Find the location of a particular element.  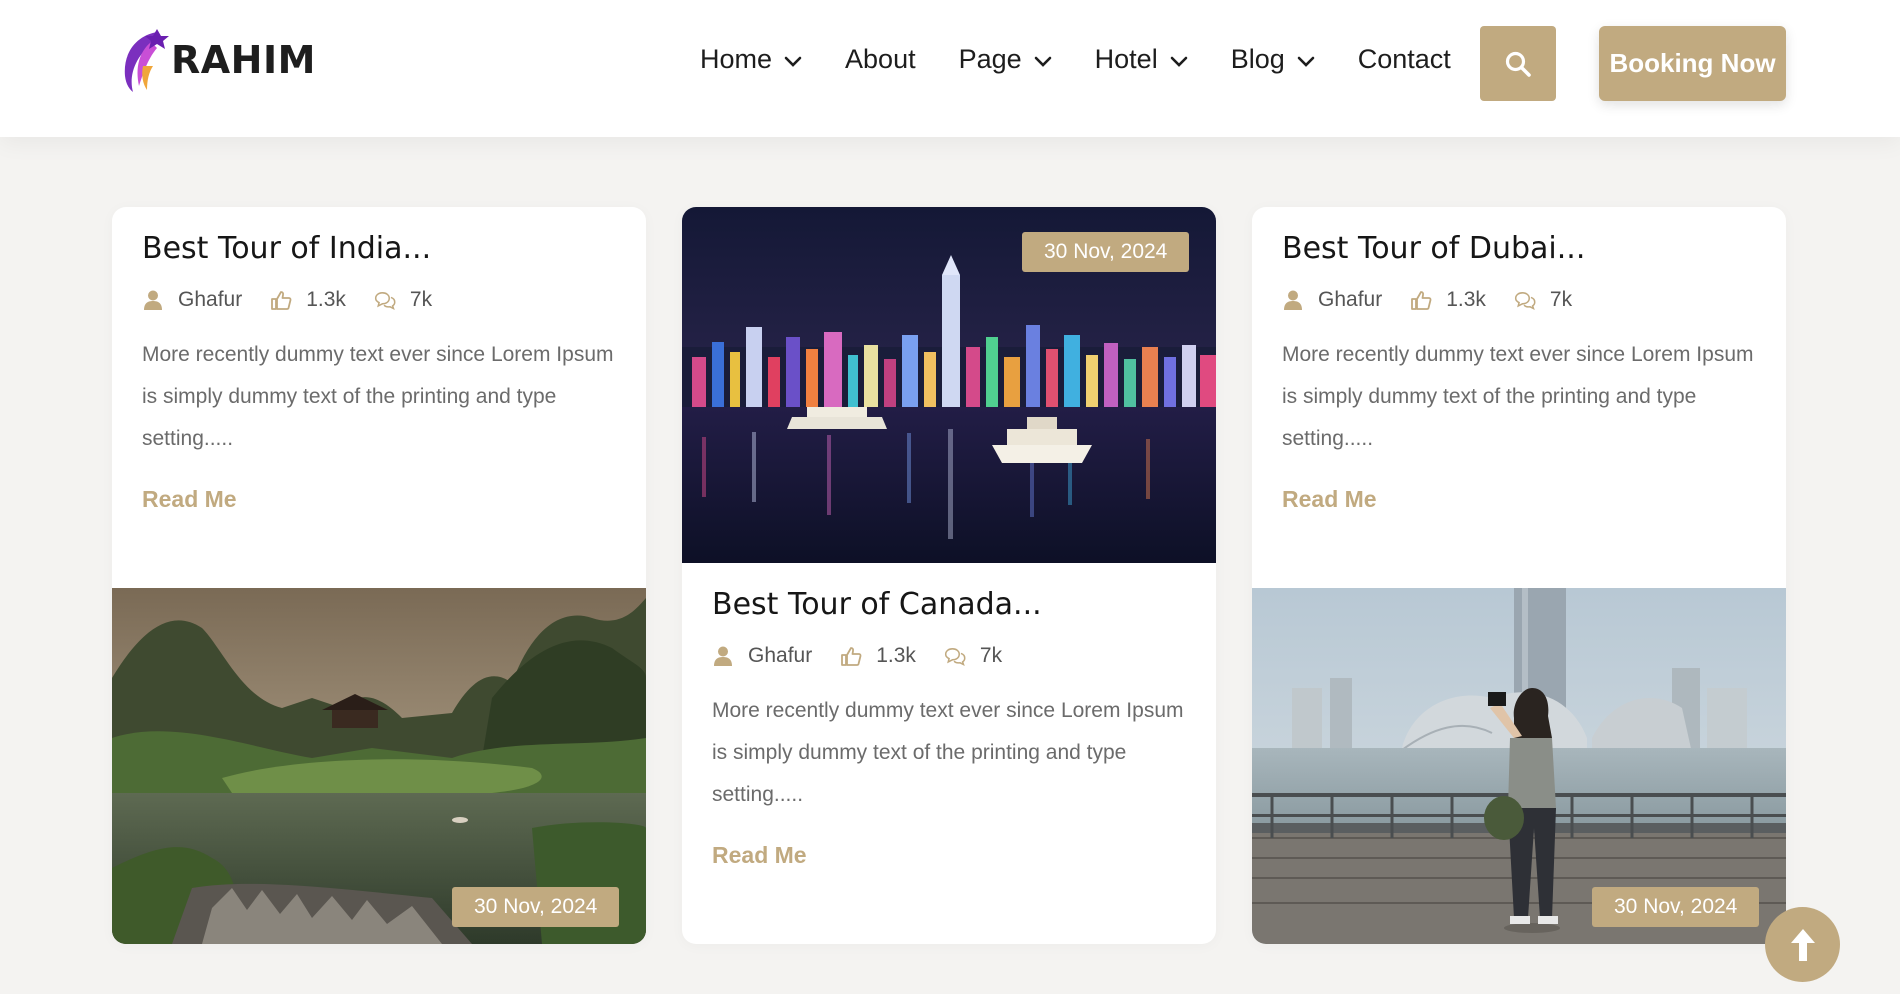

search-icon is located at coordinates (1518, 64).